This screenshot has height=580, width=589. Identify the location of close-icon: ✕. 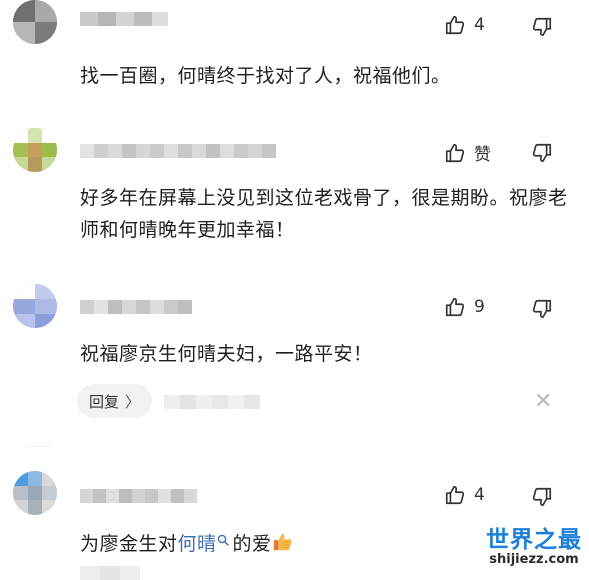
(543, 402).